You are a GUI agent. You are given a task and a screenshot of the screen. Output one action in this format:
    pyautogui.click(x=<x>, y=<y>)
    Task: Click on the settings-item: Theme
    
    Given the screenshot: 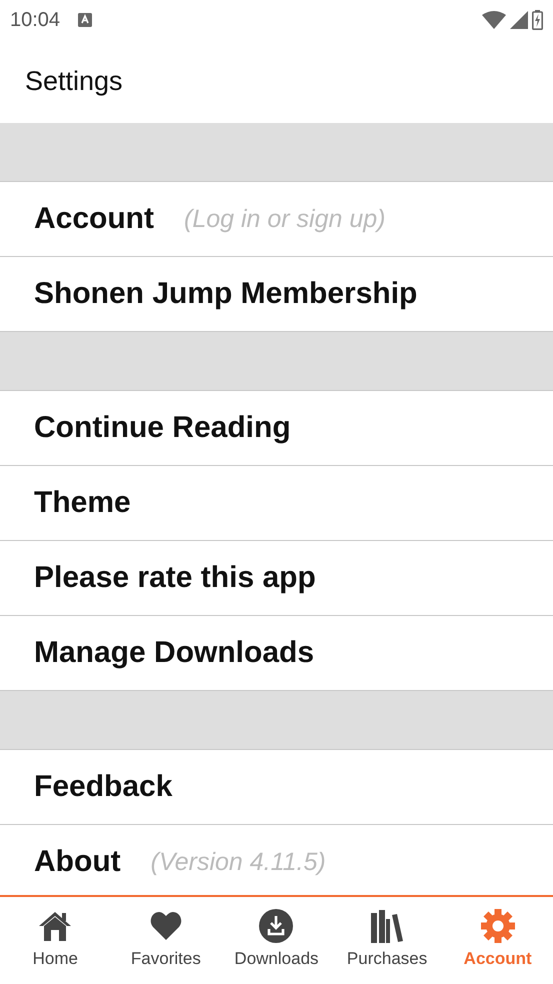 What is the action you would take?
    pyautogui.click(x=276, y=503)
    